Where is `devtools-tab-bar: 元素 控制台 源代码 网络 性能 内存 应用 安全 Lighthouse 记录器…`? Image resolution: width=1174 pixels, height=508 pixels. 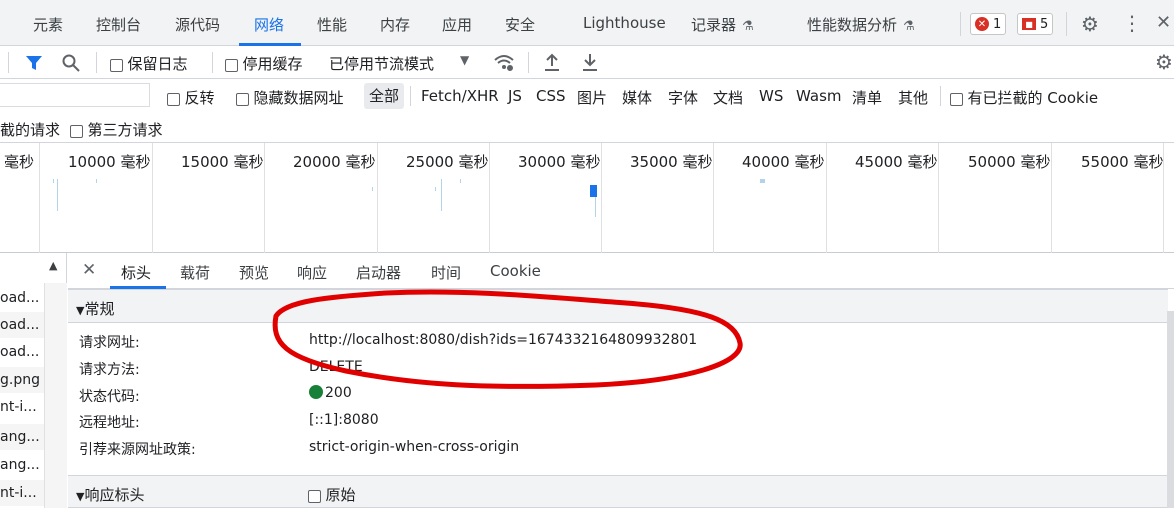
devtools-tab-bar: 元素 控制台 源代码 网络 性能 内存 应用 安全 Lighthouse 记录器… is located at coordinates (587, 23).